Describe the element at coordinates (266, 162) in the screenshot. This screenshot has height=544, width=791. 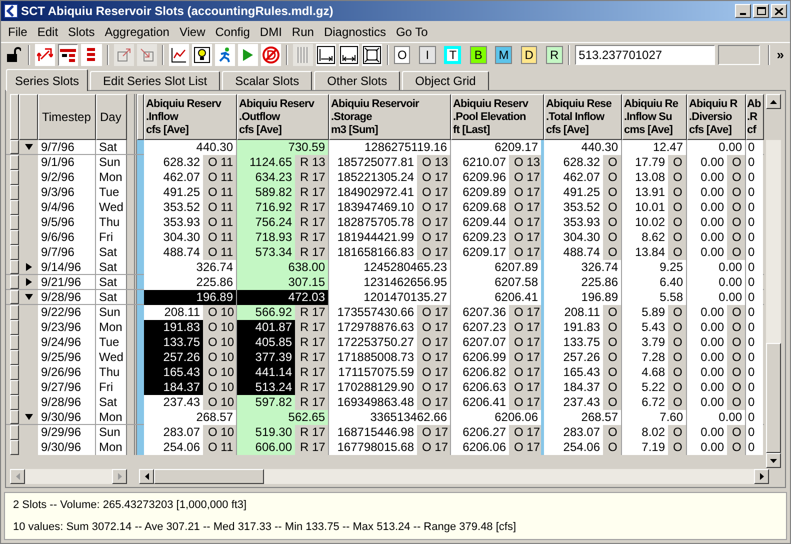
I see `table-cell: 1124.65` at that location.